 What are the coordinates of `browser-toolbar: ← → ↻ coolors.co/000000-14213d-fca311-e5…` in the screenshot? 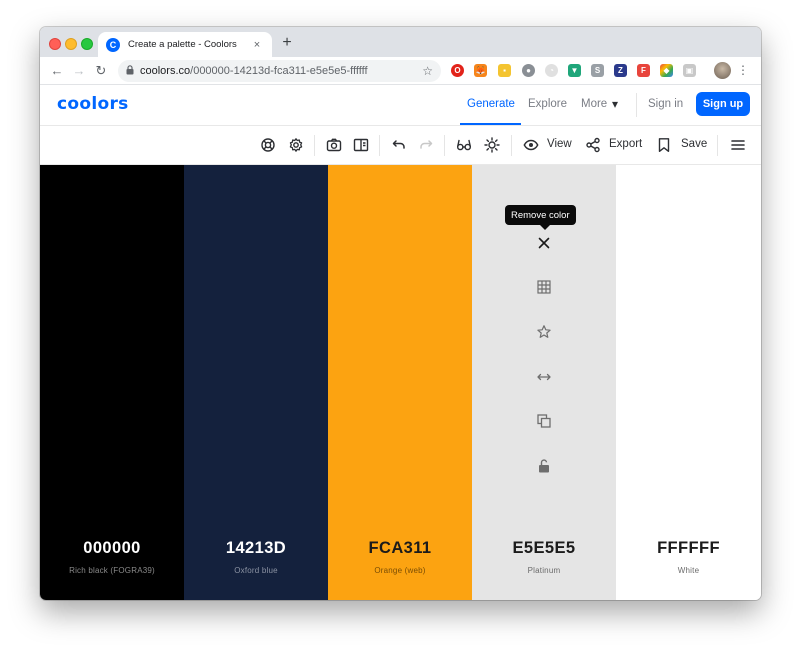 It's located at (400, 71).